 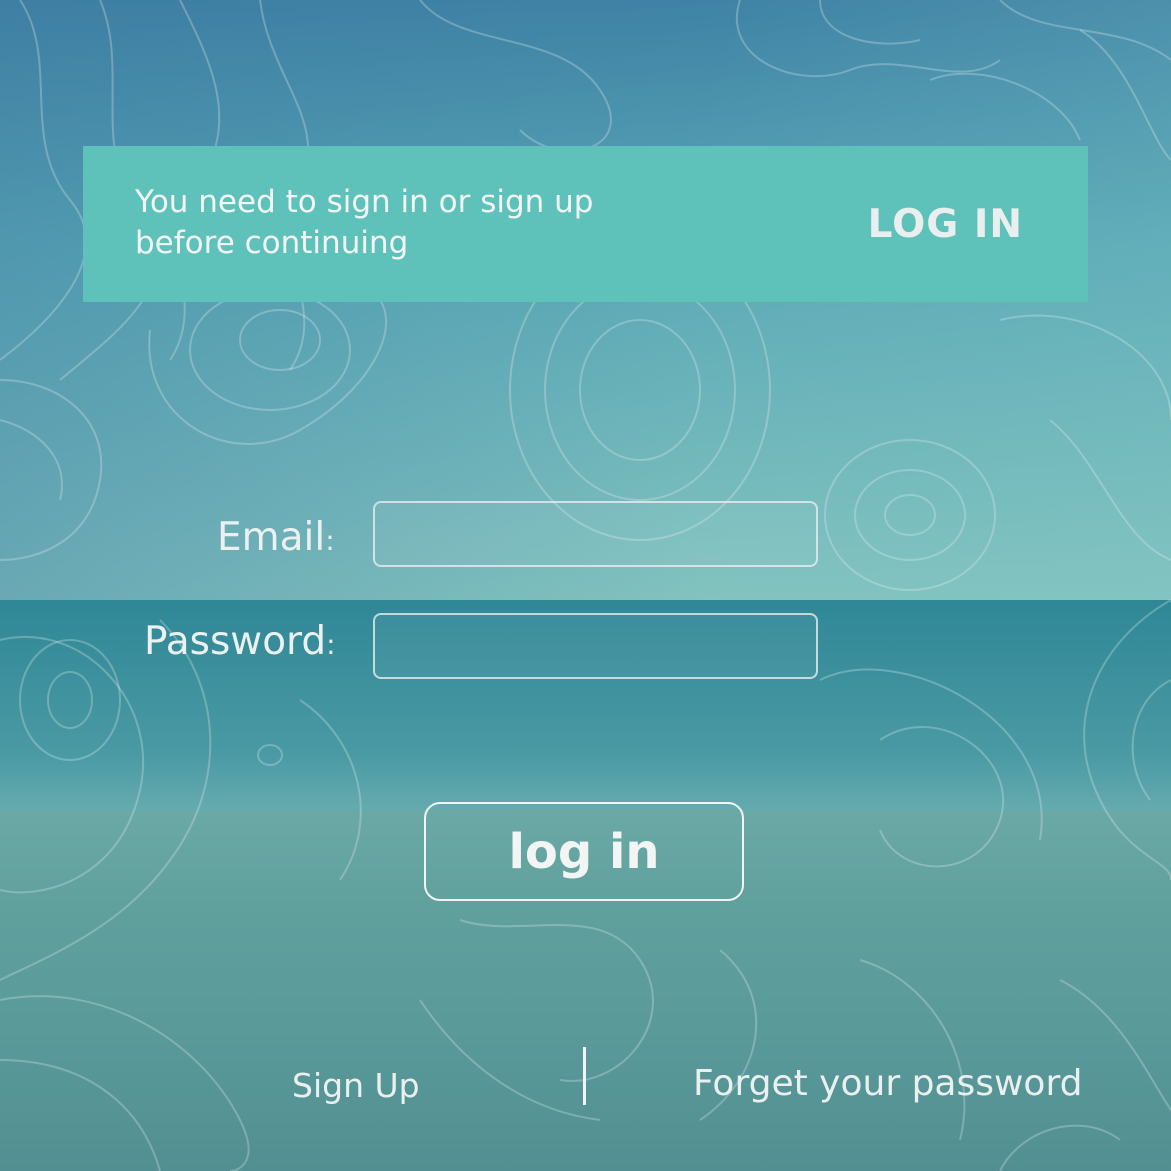 What do you see at coordinates (584, 1076) in the screenshot?
I see `footer-divider` at bounding box center [584, 1076].